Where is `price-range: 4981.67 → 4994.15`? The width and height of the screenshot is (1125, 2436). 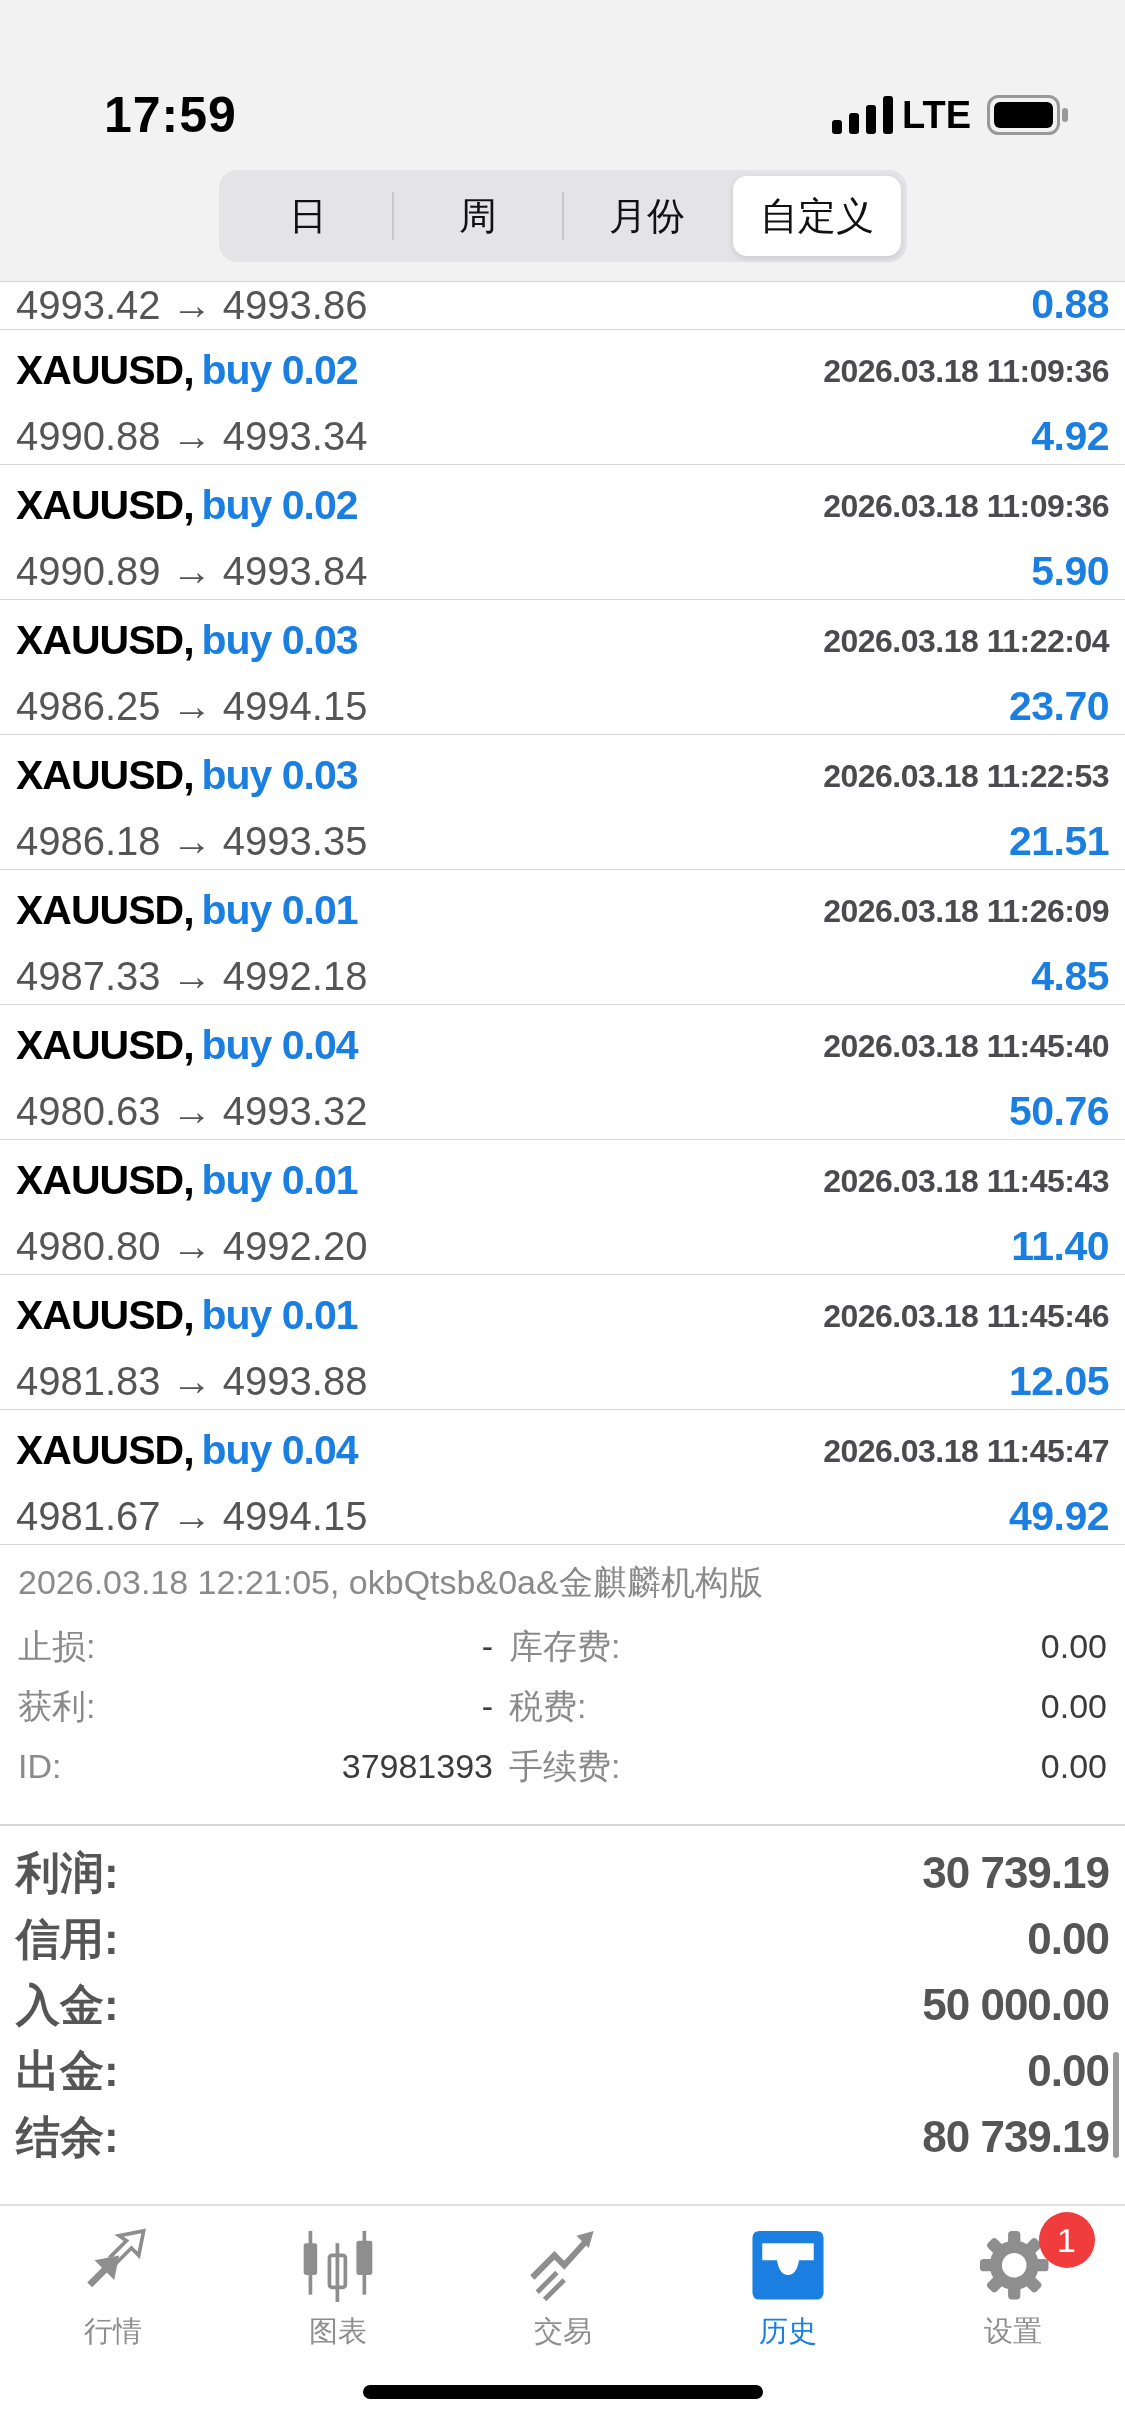 price-range: 4981.67 → 4994.15 is located at coordinates (192, 1517).